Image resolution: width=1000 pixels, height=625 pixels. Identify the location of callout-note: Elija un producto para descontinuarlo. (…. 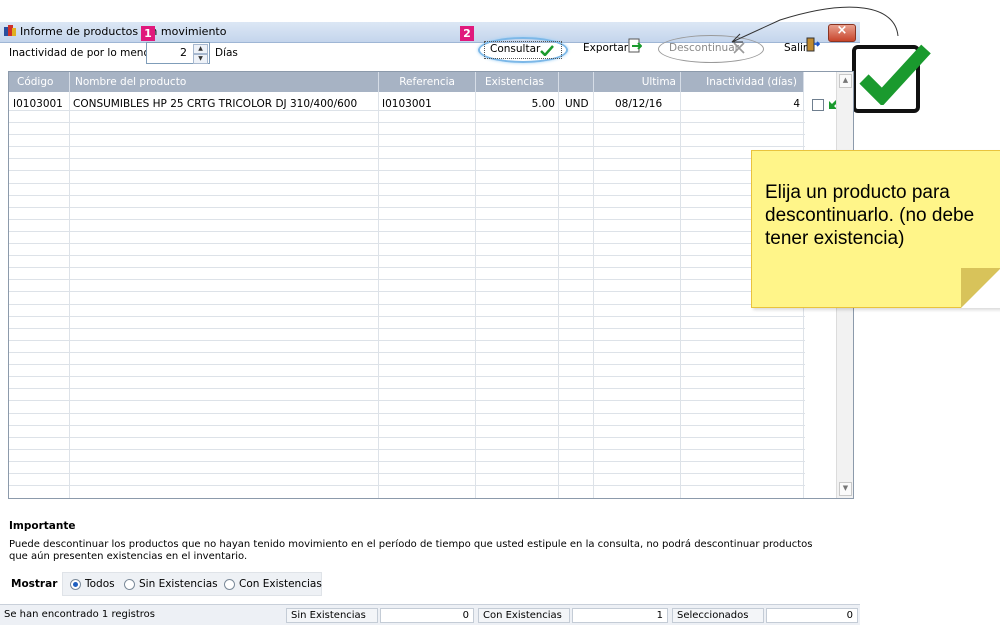
(875, 229).